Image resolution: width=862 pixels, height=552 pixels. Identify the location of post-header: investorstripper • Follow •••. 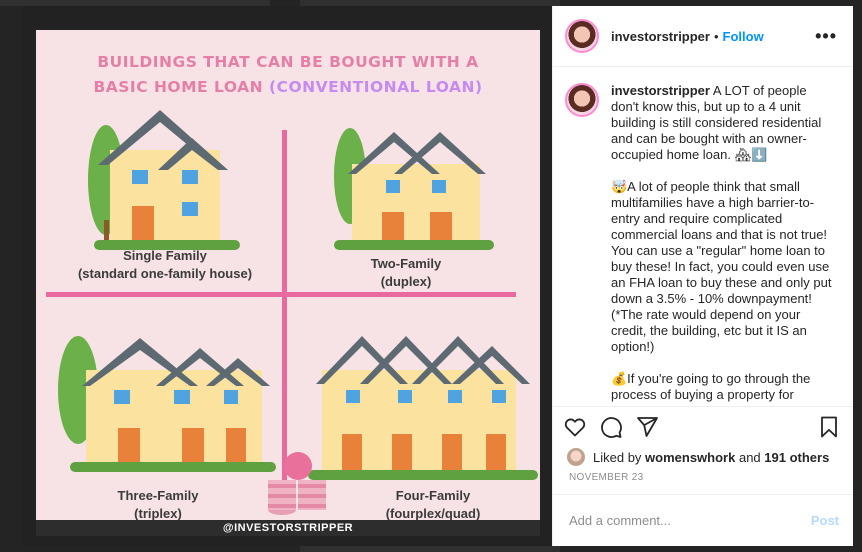
(703, 36).